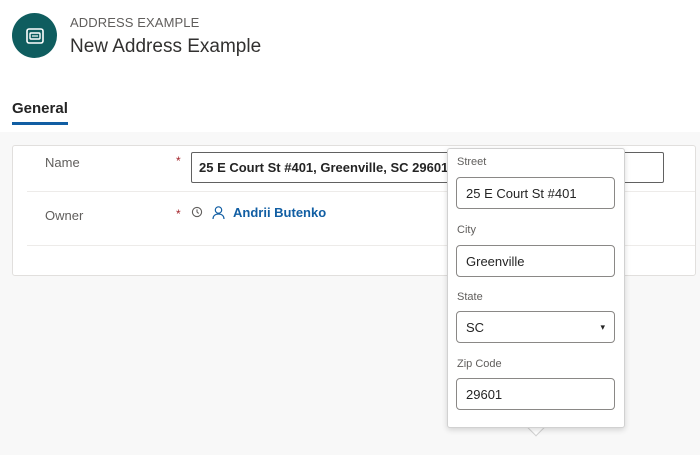  What do you see at coordinates (470, 297) in the screenshot?
I see `state-label: State` at bounding box center [470, 297].